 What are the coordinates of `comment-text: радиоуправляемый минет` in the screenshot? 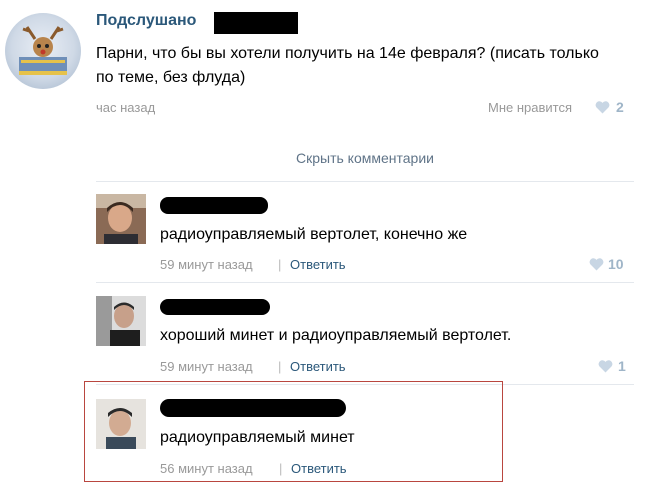 It's located at (257, 437).